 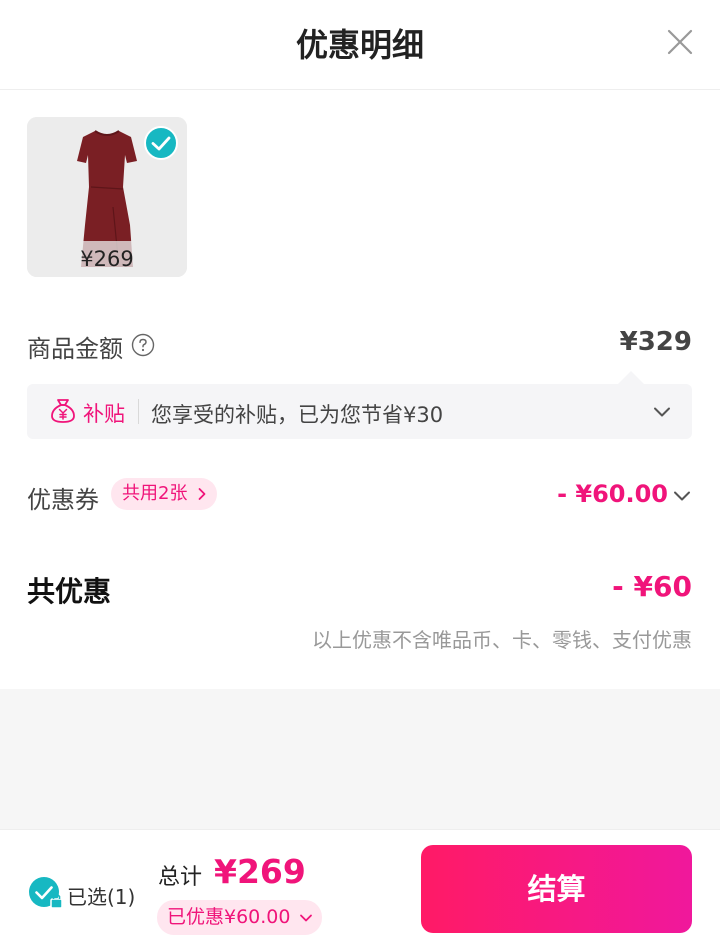 I want to click on total-discount-label: 共优惠, so click(x=69, y=591).